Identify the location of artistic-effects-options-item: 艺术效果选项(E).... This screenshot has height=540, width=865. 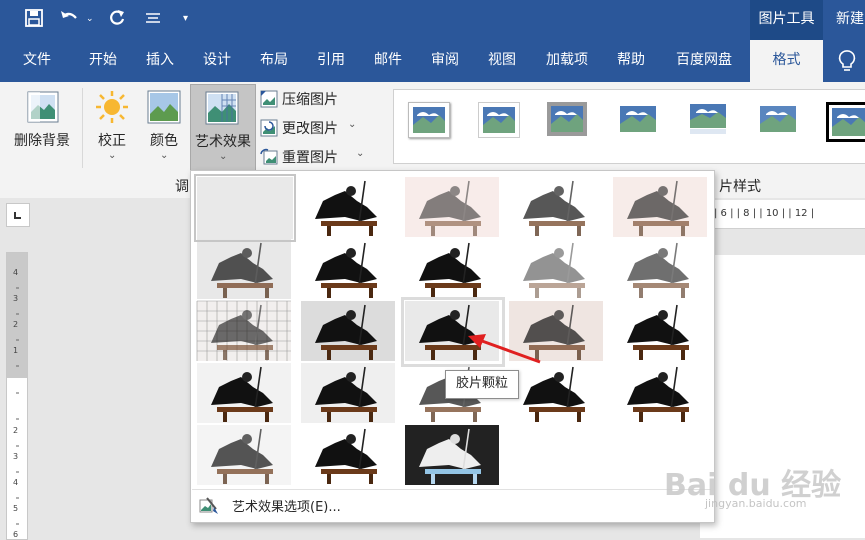
(452, 505).